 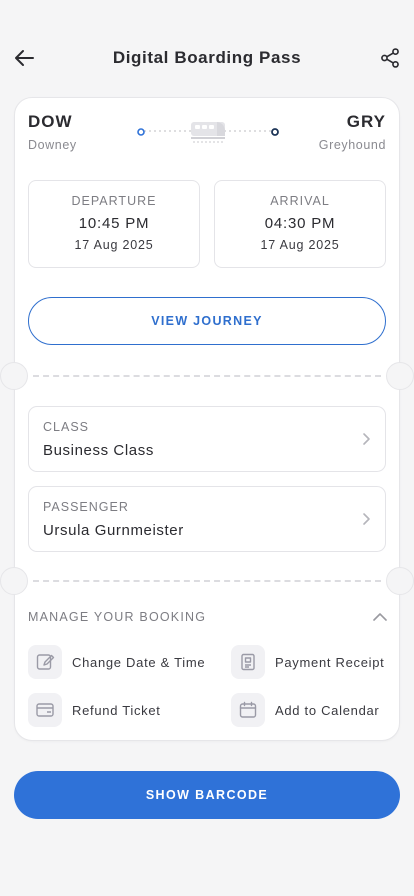 I want to click on class-card: CLASS Business Class, so click(x=207, y=439).